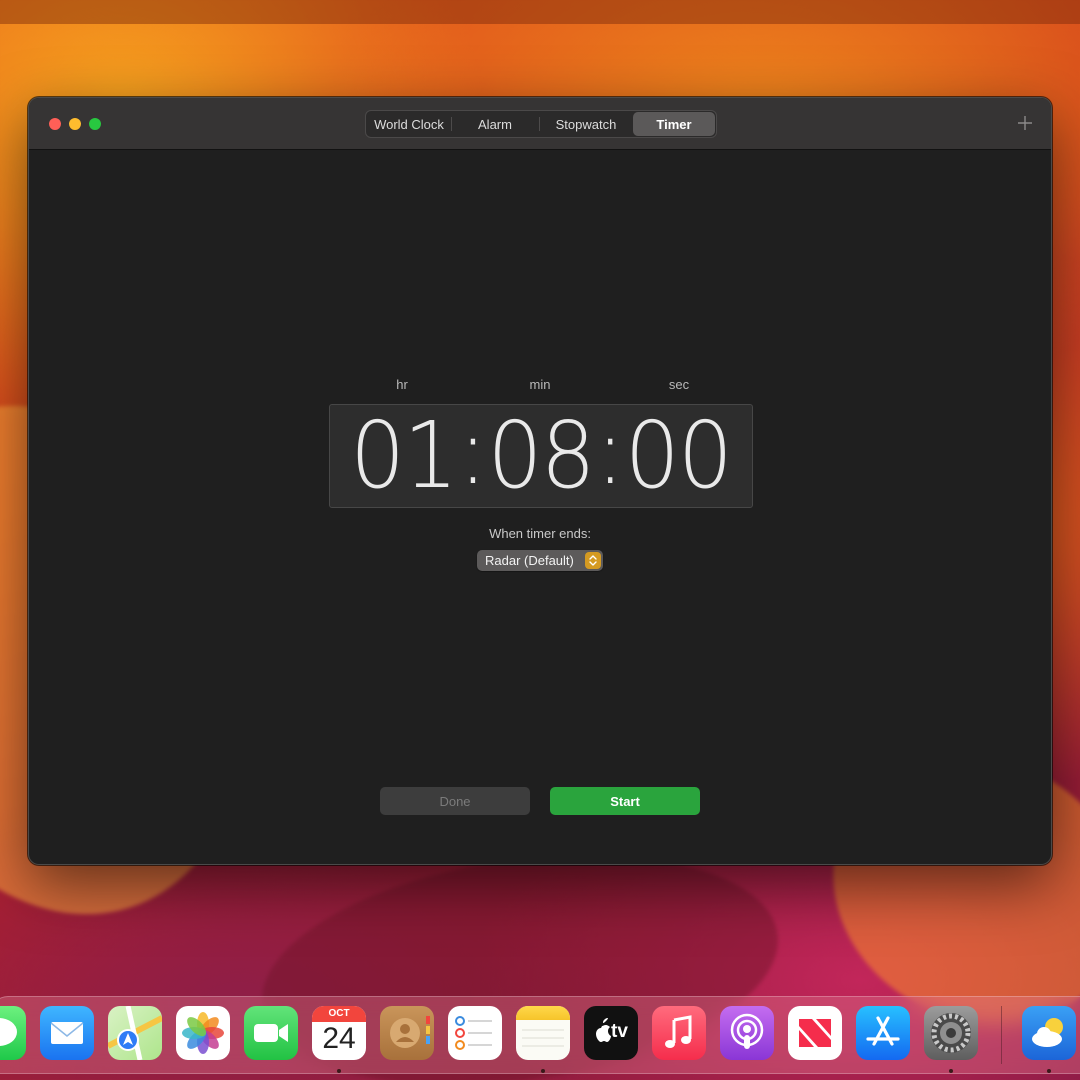  What do you see at coordinates (67, 1033) in the screenshot?
I see `mail-icon` at bounding box center [67, 1033].